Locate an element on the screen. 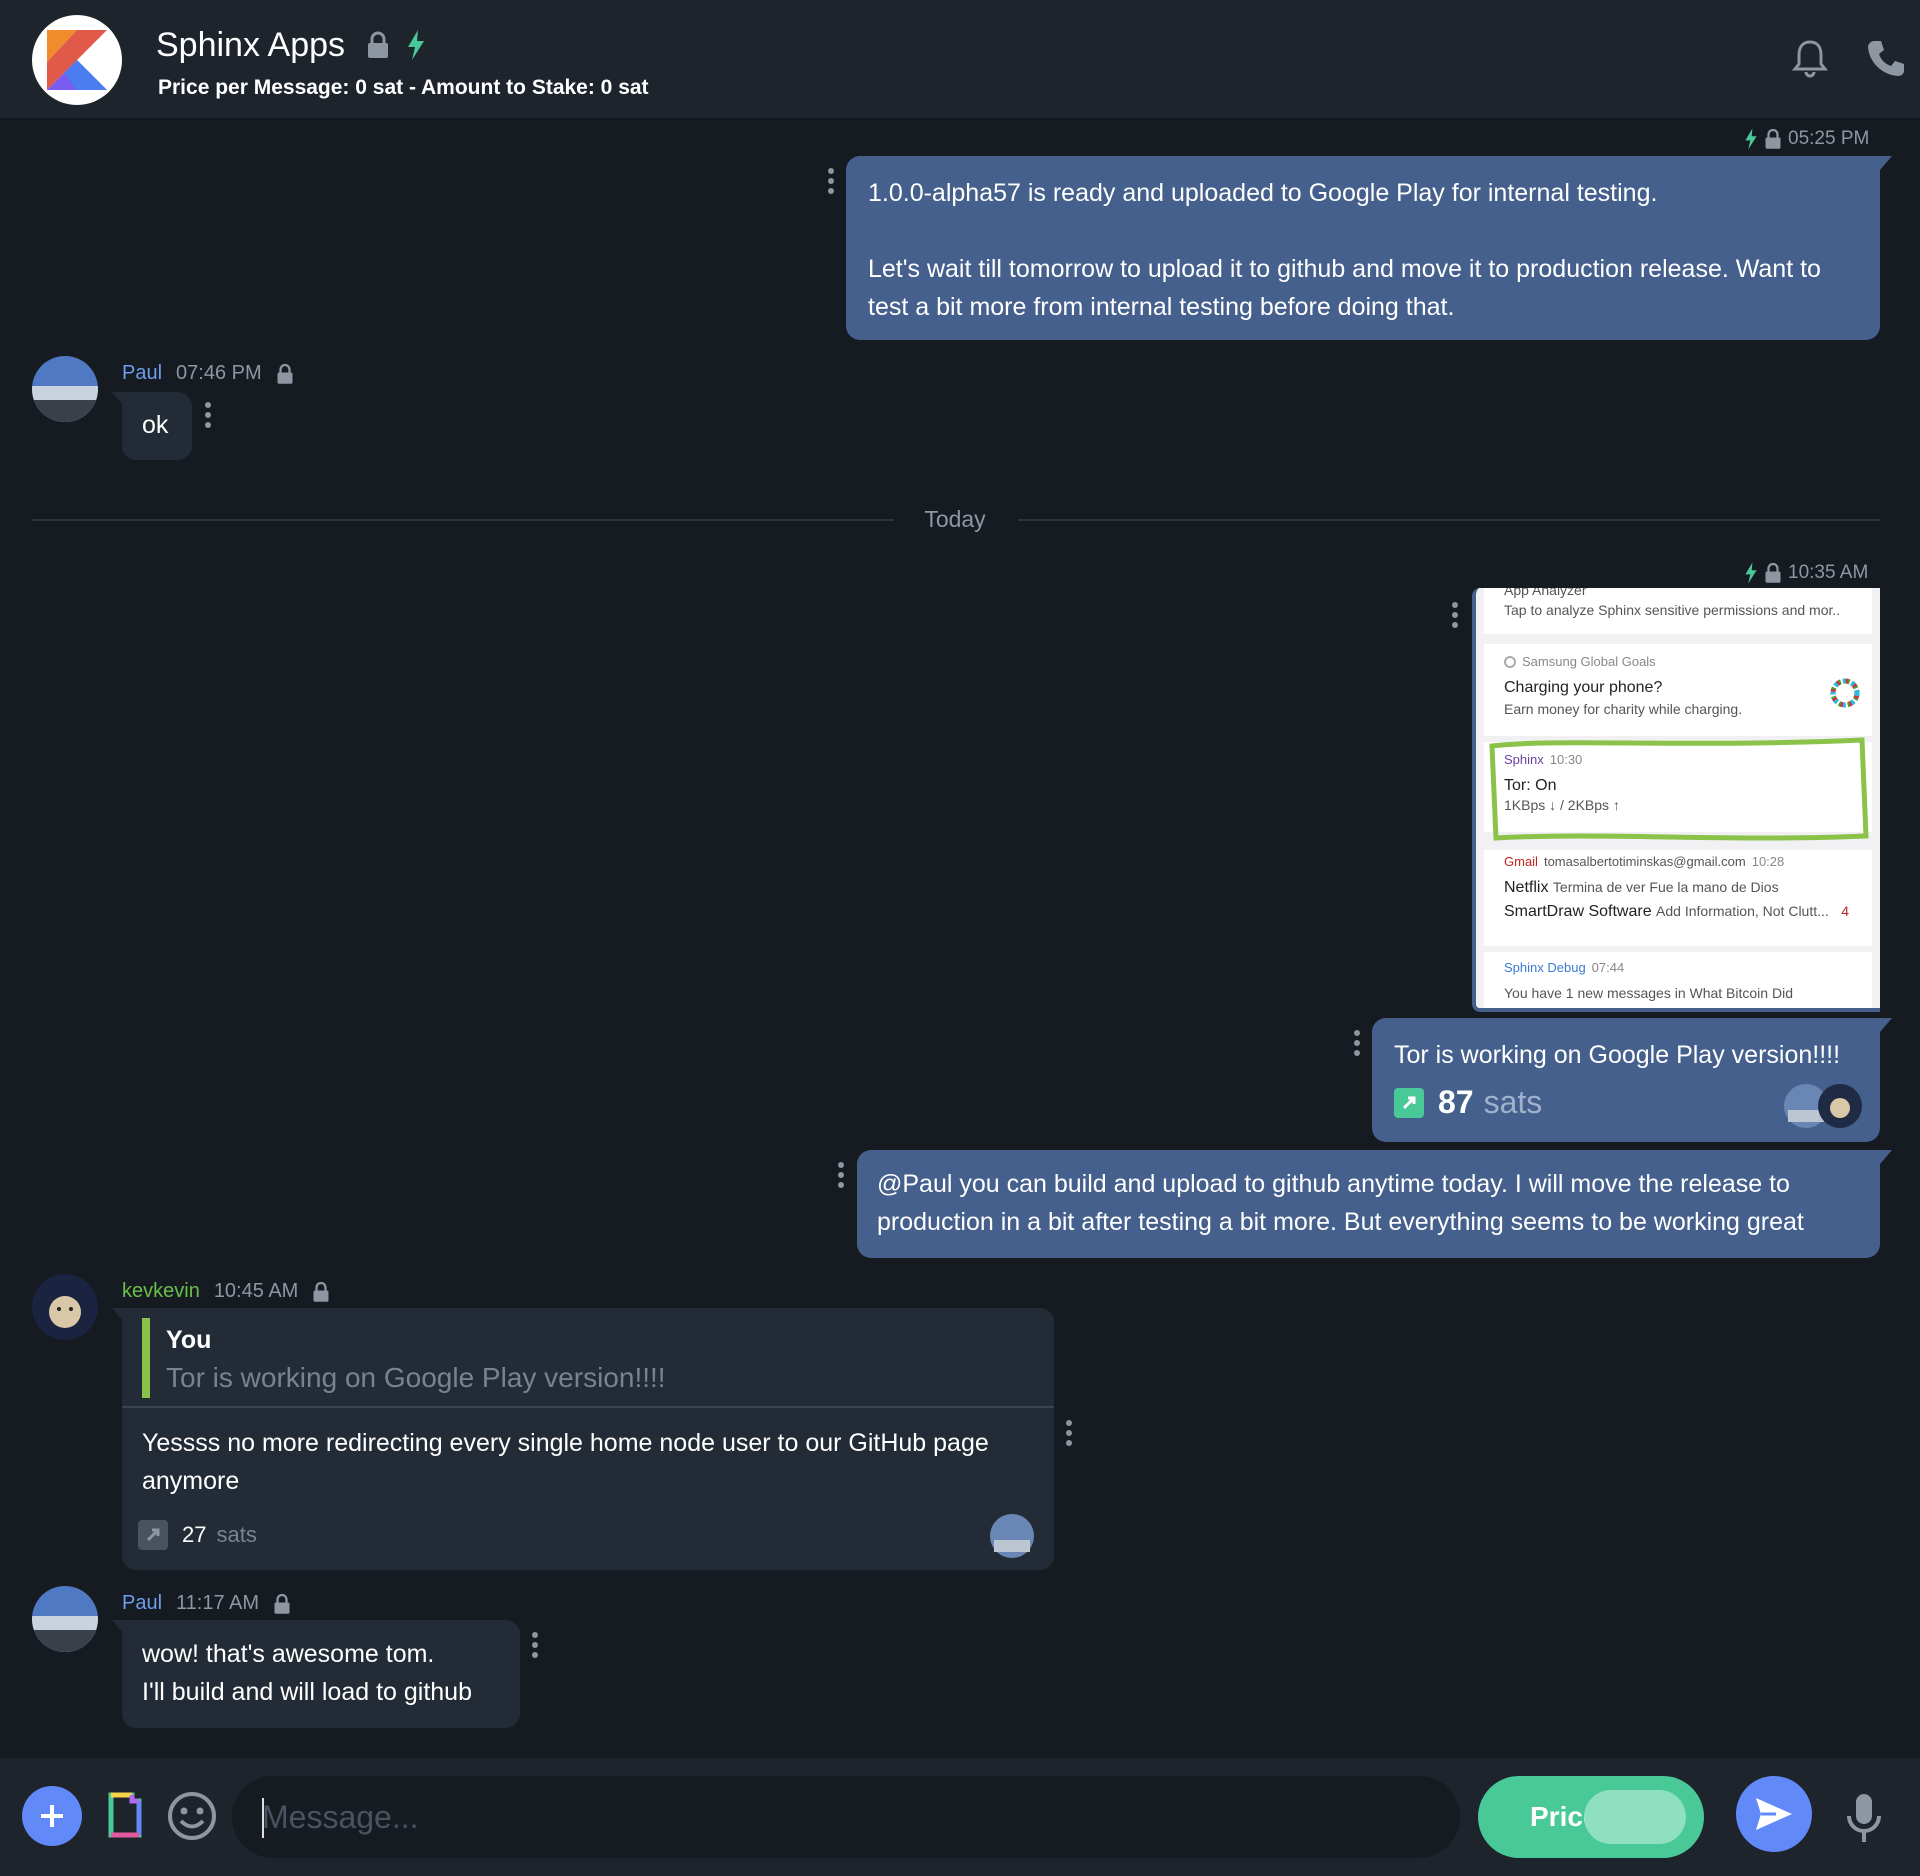 The image size is (1920, 1876). emoji-icon is located at coordinates (192, 1816).